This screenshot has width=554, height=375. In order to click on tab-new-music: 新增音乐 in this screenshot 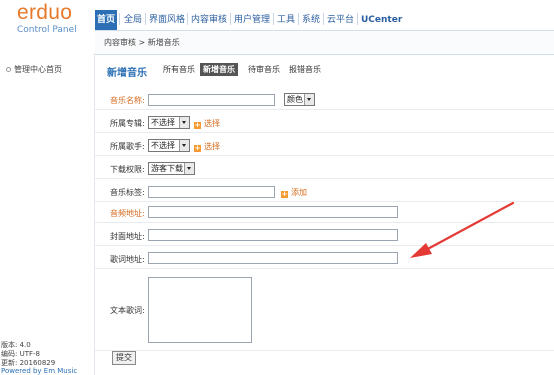, I will do `click(219, 69)`.